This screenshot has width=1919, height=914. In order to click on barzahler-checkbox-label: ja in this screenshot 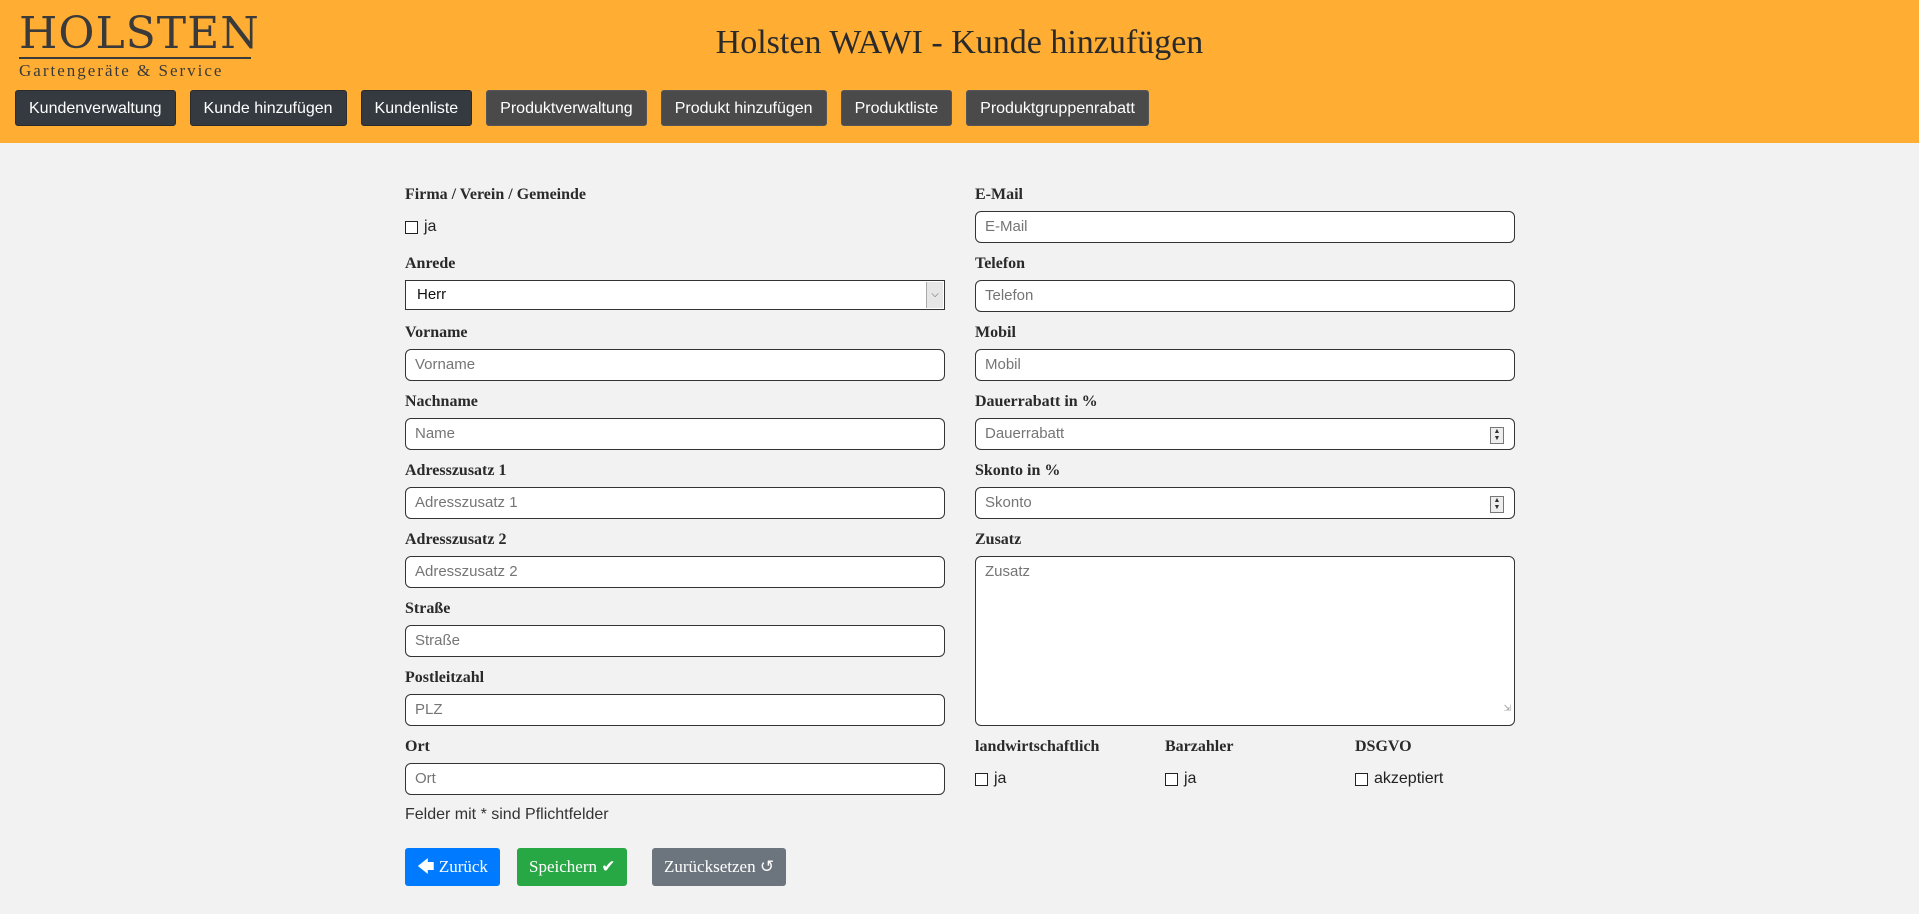, I will do `click(1190, 778)`.